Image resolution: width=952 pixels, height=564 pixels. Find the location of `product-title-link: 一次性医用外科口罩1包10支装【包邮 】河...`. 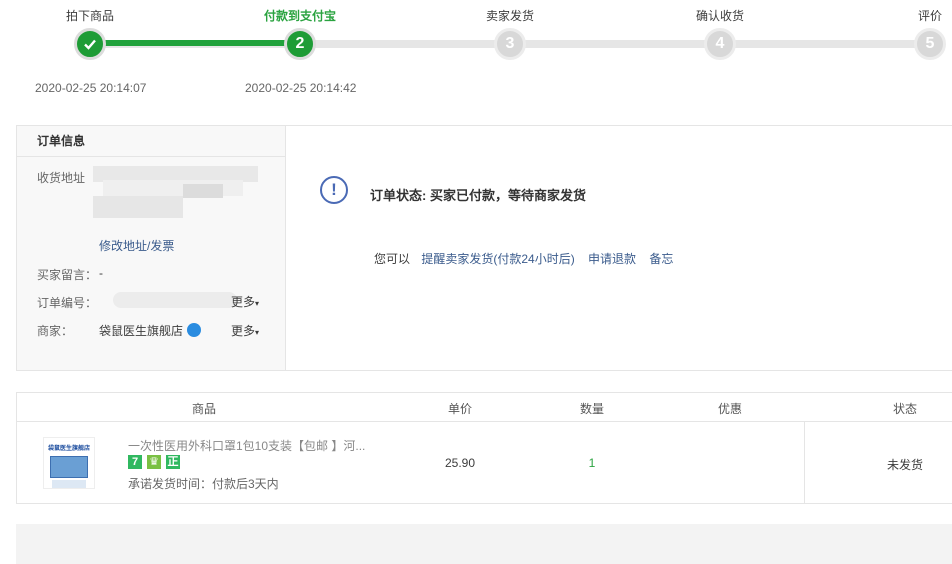

product-title-link: 一次性医用外科口罩1包10支装【包邮 】河... is located at coordinates (246, 445).